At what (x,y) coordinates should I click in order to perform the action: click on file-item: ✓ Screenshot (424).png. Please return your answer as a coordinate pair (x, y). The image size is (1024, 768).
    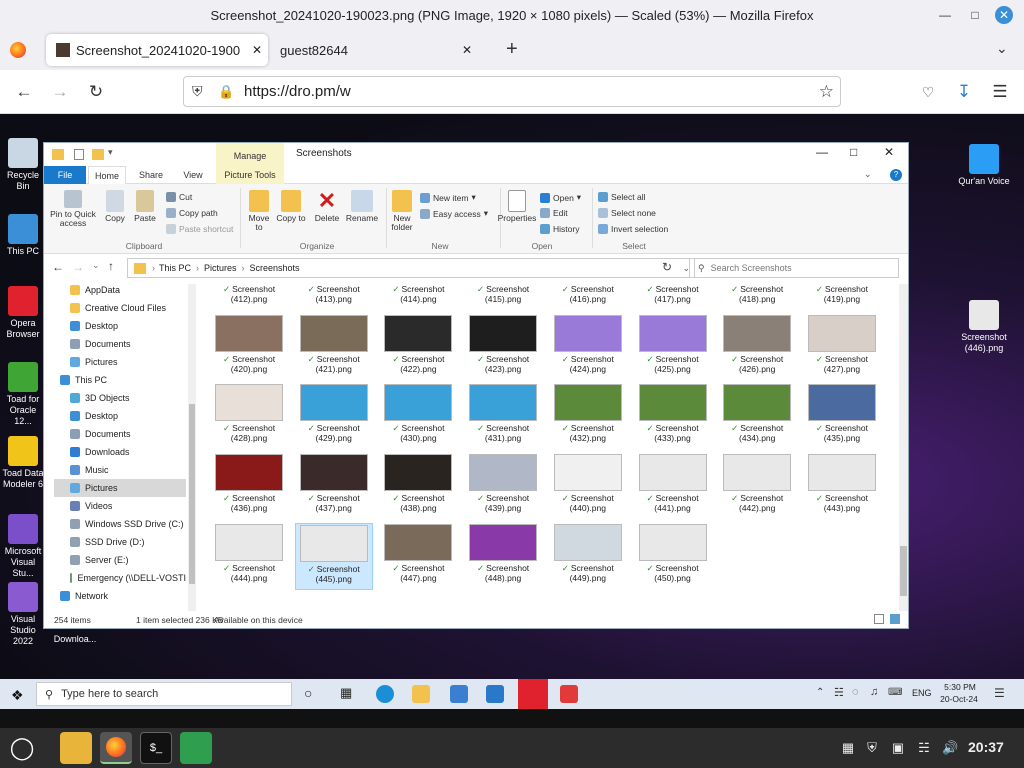
    Looking at the image, I should click on (588, 347).